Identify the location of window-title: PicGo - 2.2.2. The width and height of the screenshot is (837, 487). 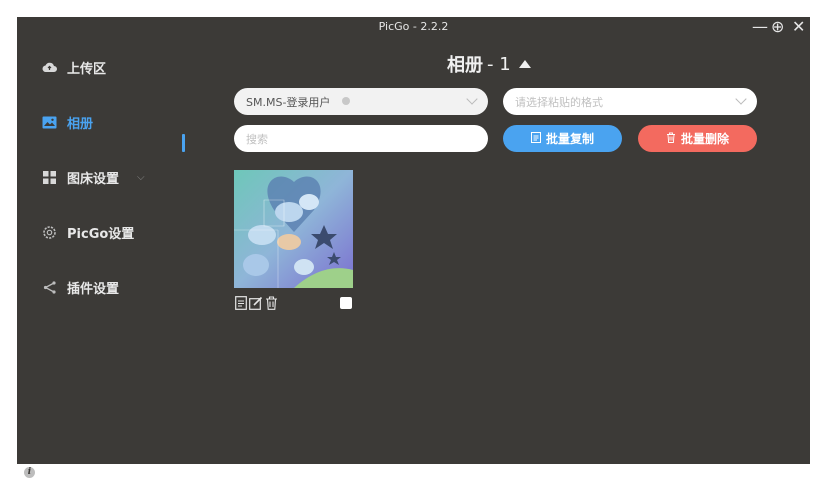
(413, 26).